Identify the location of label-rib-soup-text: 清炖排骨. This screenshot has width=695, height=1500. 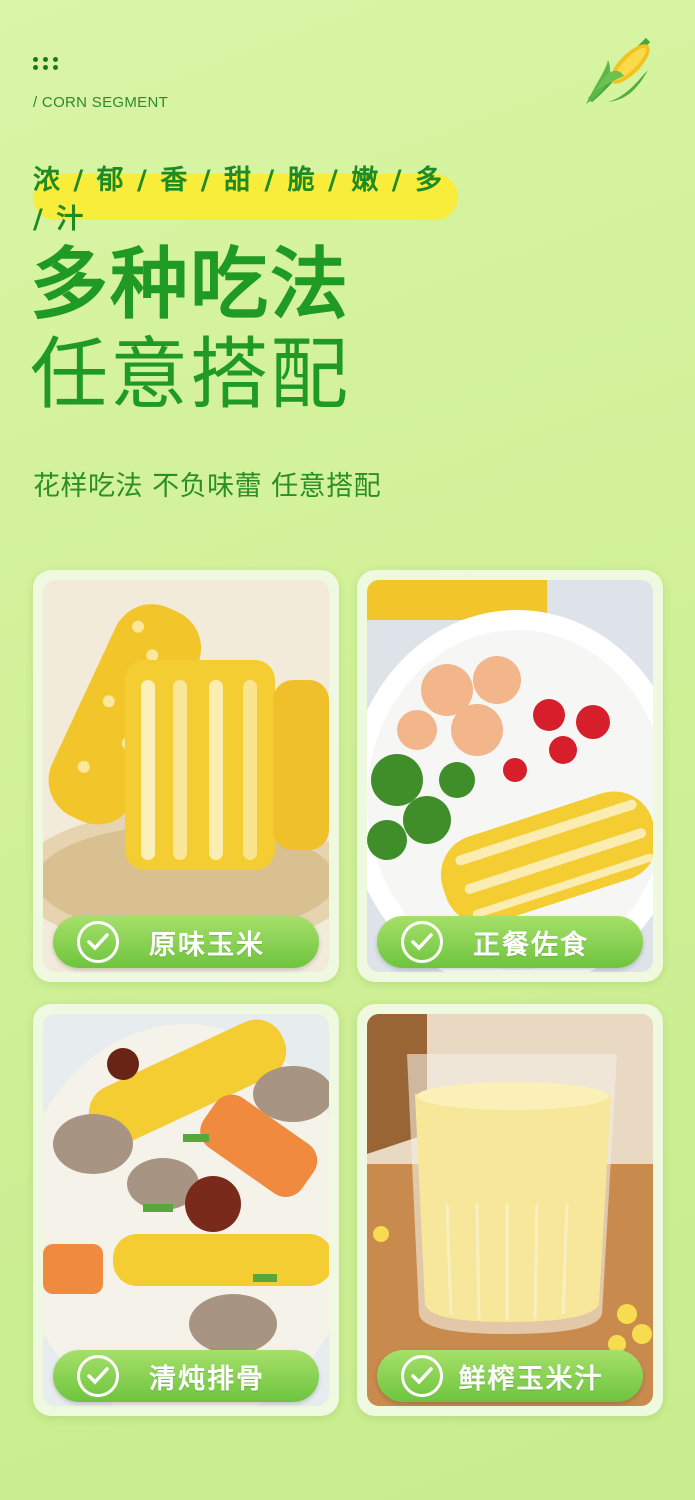
(207, 1379).